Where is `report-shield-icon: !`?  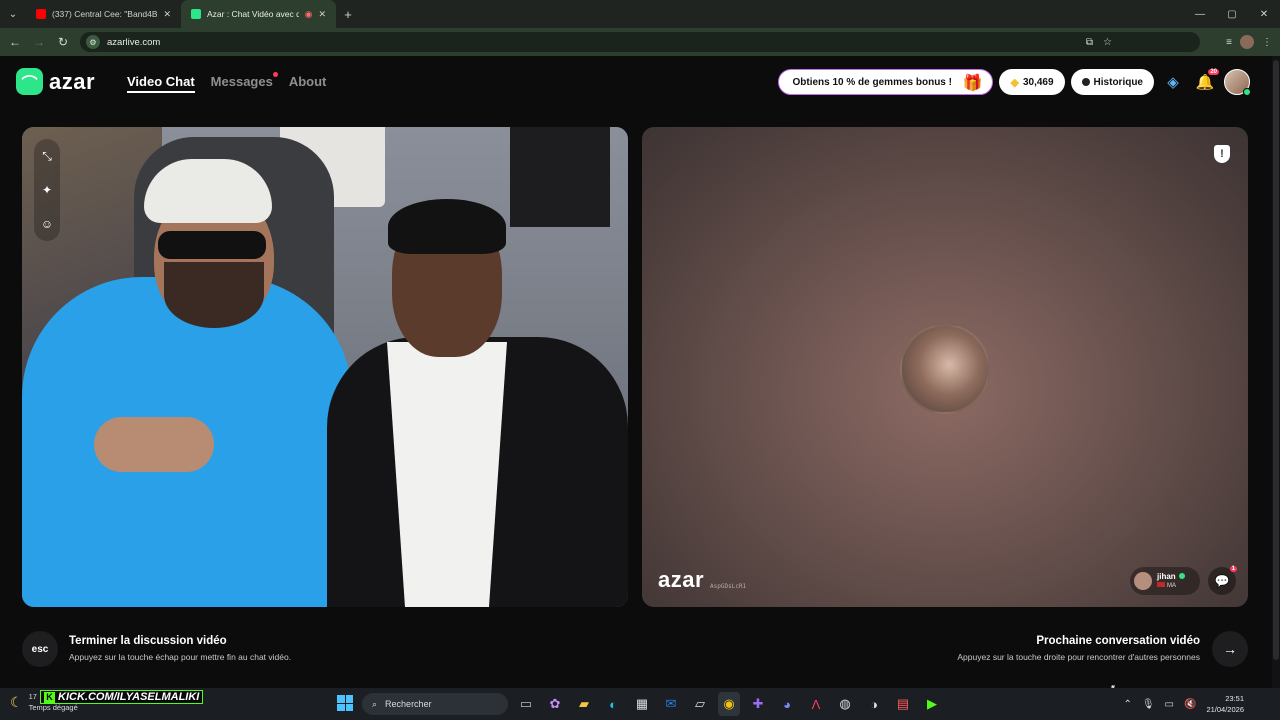
report-shield-icon: ! is located at coordinates (1222, 154).